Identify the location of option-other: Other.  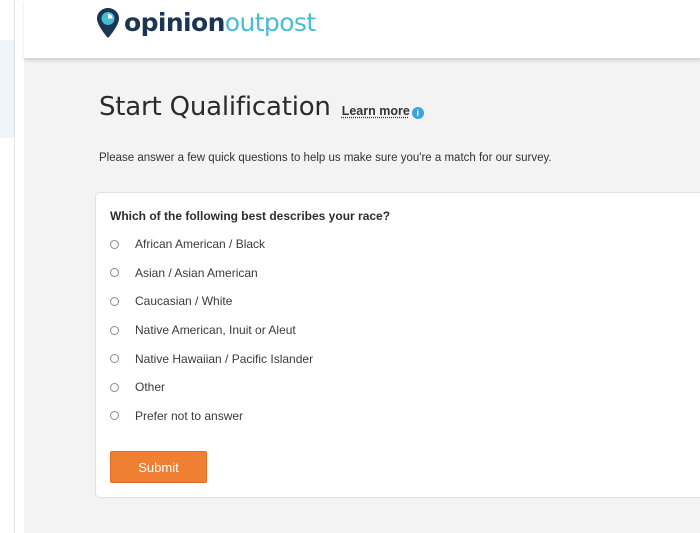
(211, 387).